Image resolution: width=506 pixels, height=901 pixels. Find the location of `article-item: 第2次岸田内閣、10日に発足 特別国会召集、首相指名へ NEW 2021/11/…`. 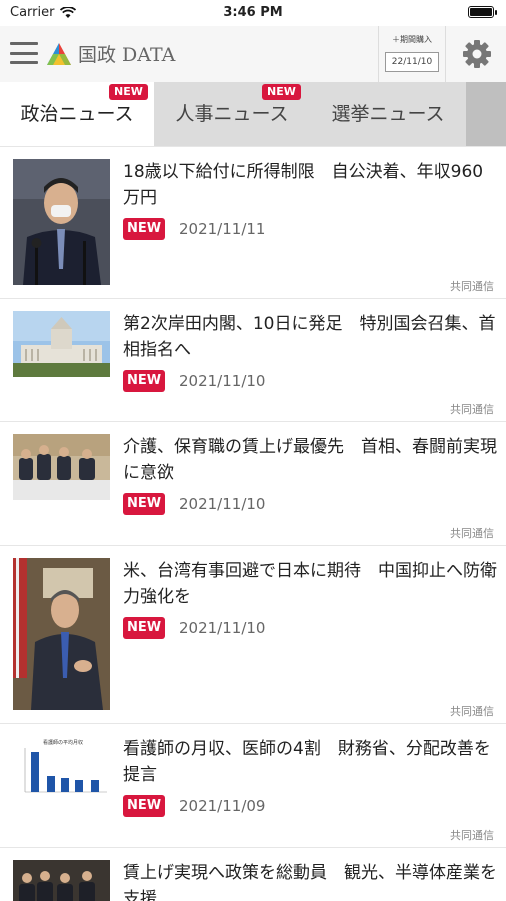

article-item: 第2次岸田内閣、10日に発足 特別国会召集、首相指名へ NEW 2021/11/… is located at coordinates (253, 360).